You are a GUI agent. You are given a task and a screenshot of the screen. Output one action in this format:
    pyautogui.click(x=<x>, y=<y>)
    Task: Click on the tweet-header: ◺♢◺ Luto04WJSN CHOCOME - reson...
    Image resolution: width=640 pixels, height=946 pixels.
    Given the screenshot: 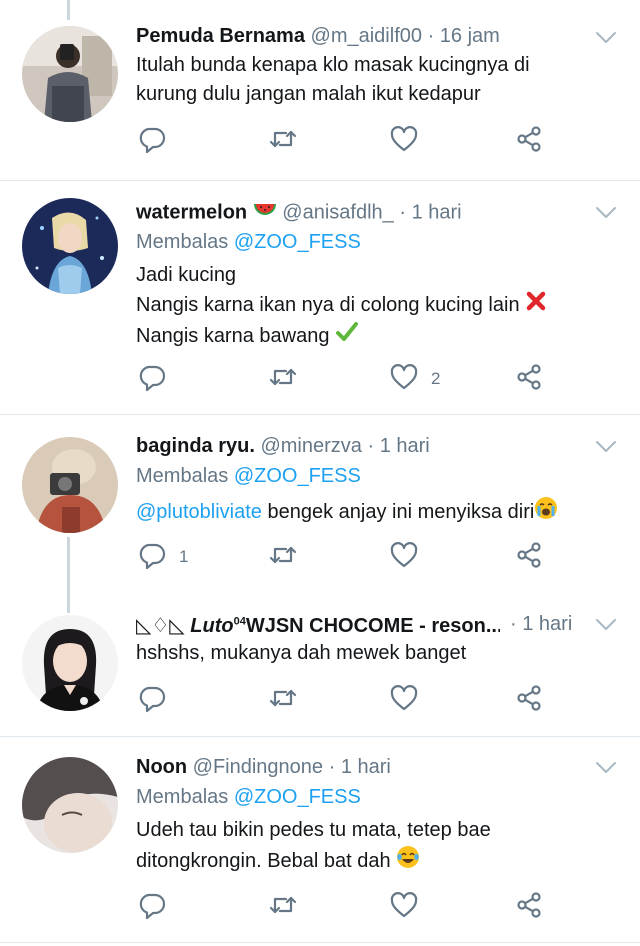 What is the action you would take?
    pyautogui.click(x=318, y=625)
    